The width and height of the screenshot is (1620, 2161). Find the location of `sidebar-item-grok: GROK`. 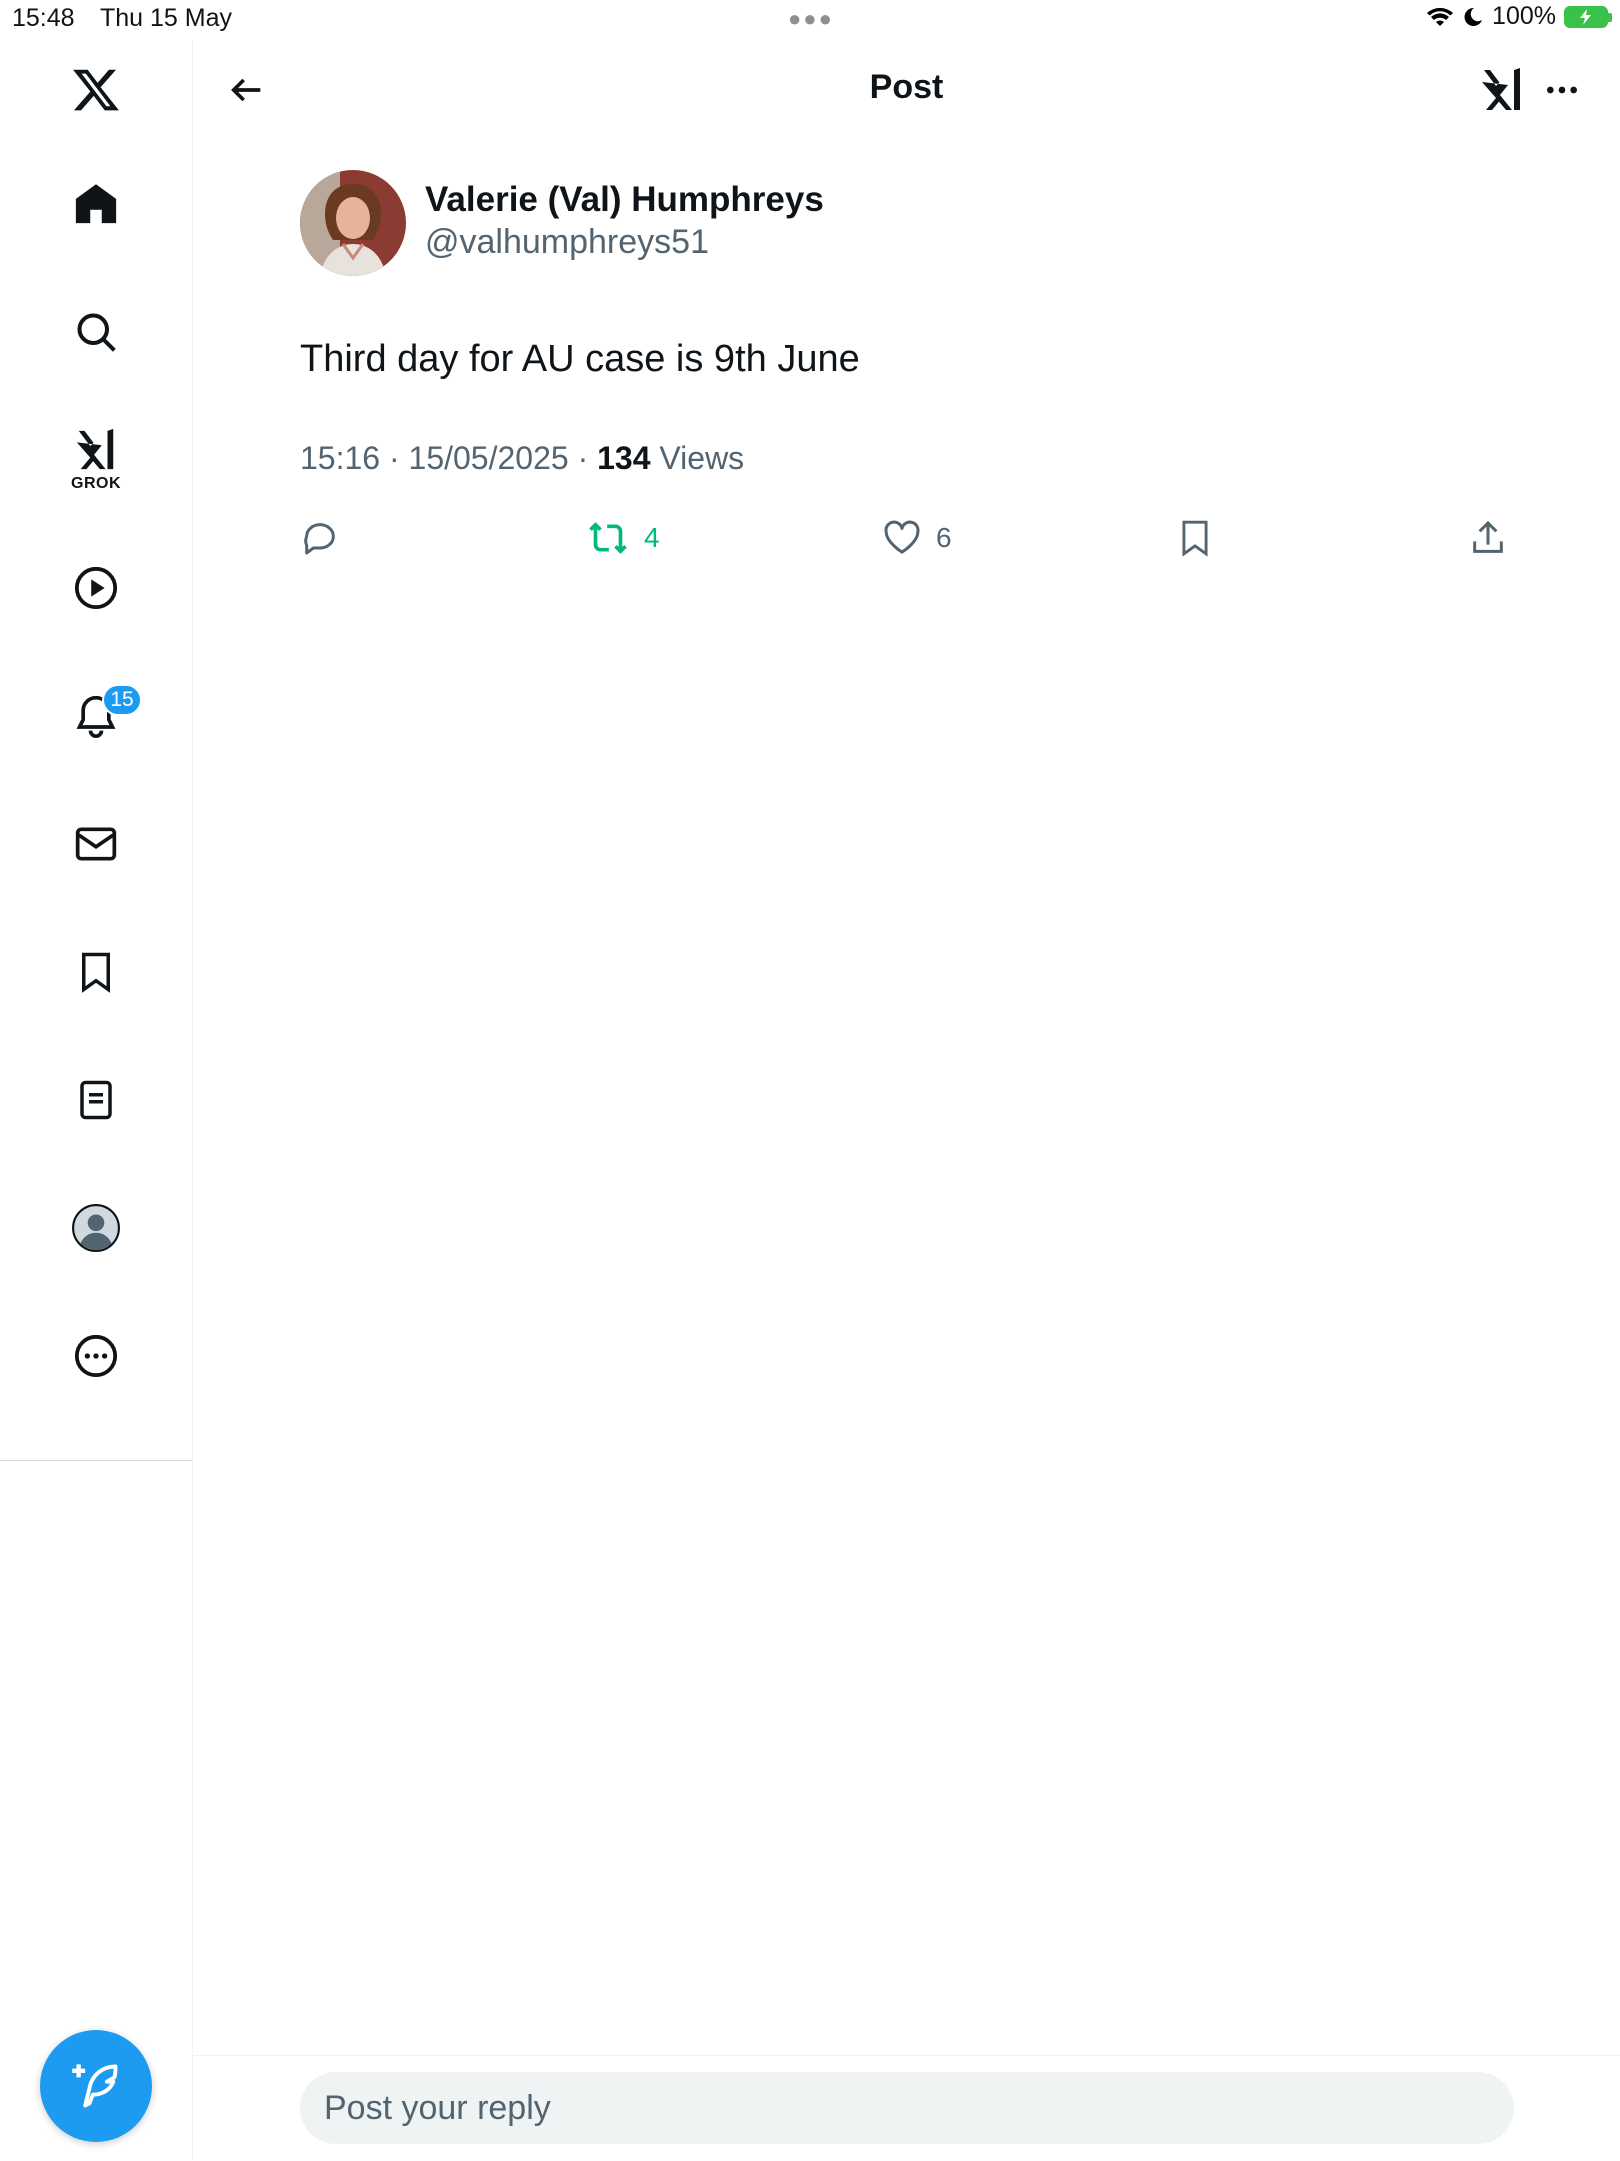

sidebar-item-grok: GROK is located at coordinates (96, 460).